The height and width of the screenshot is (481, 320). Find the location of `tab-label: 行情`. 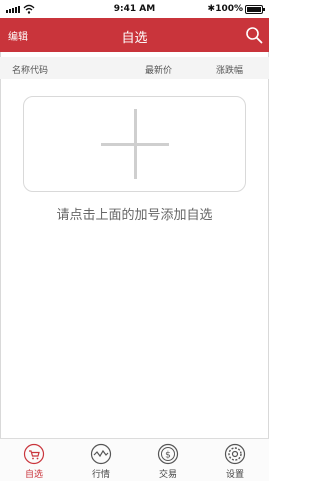

tab-label: 行情 is located at coordinates (100, 475).